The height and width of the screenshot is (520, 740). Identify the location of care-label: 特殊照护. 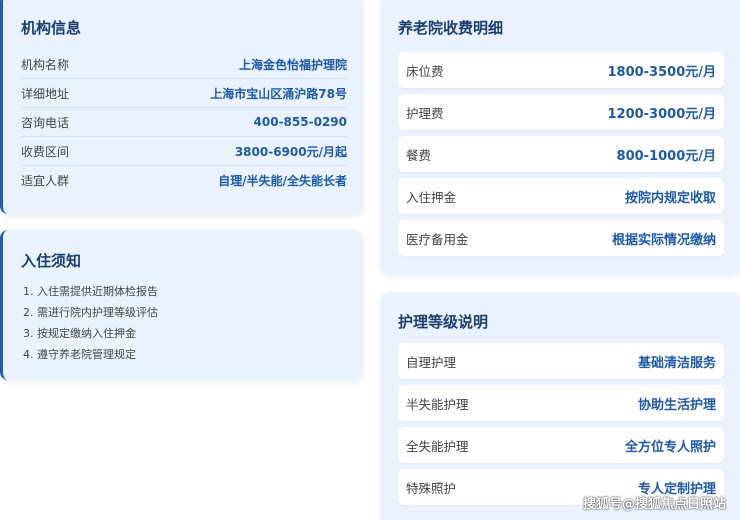
(431, 488).